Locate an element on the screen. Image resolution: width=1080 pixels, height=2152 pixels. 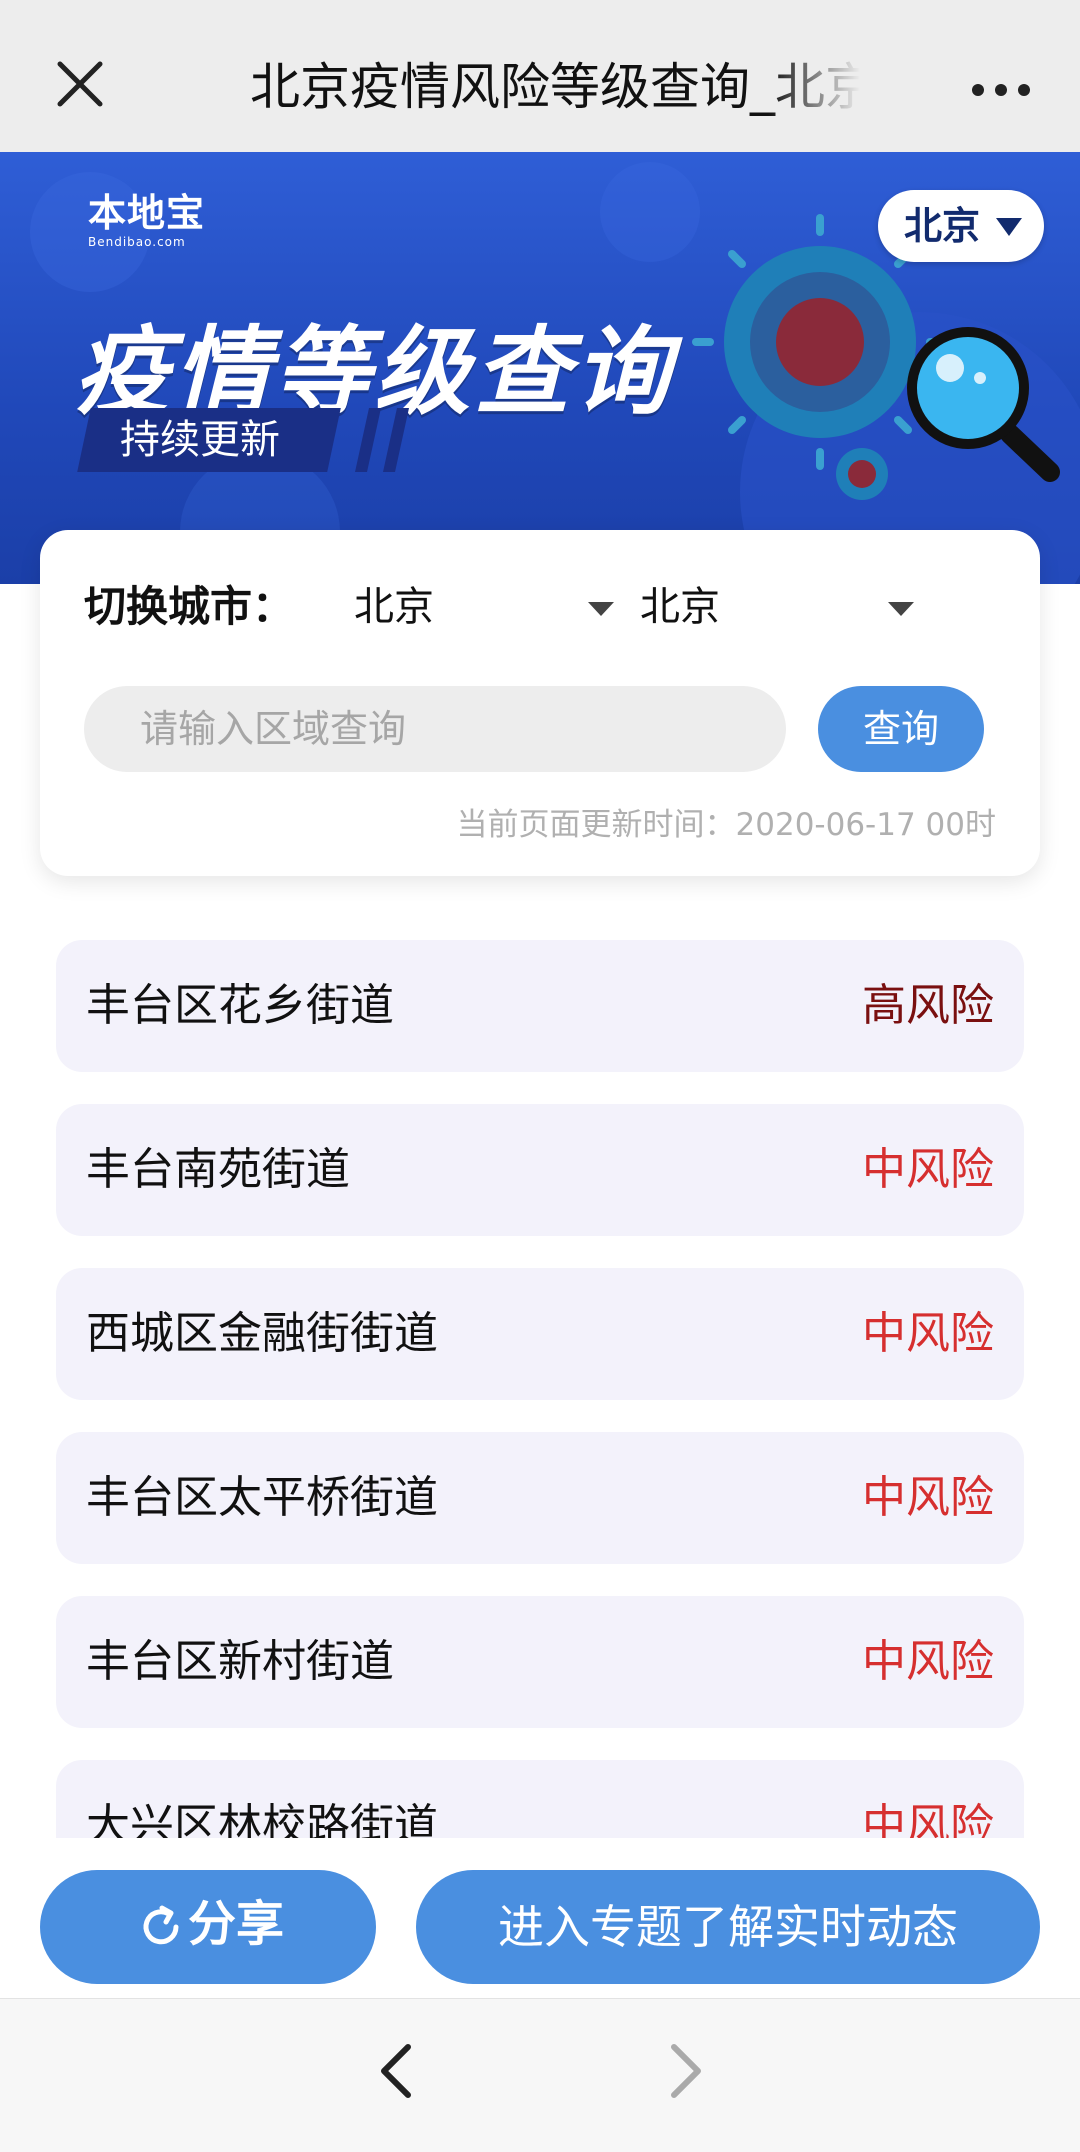
province-value: 北京 is located at coordinates (394, 607).